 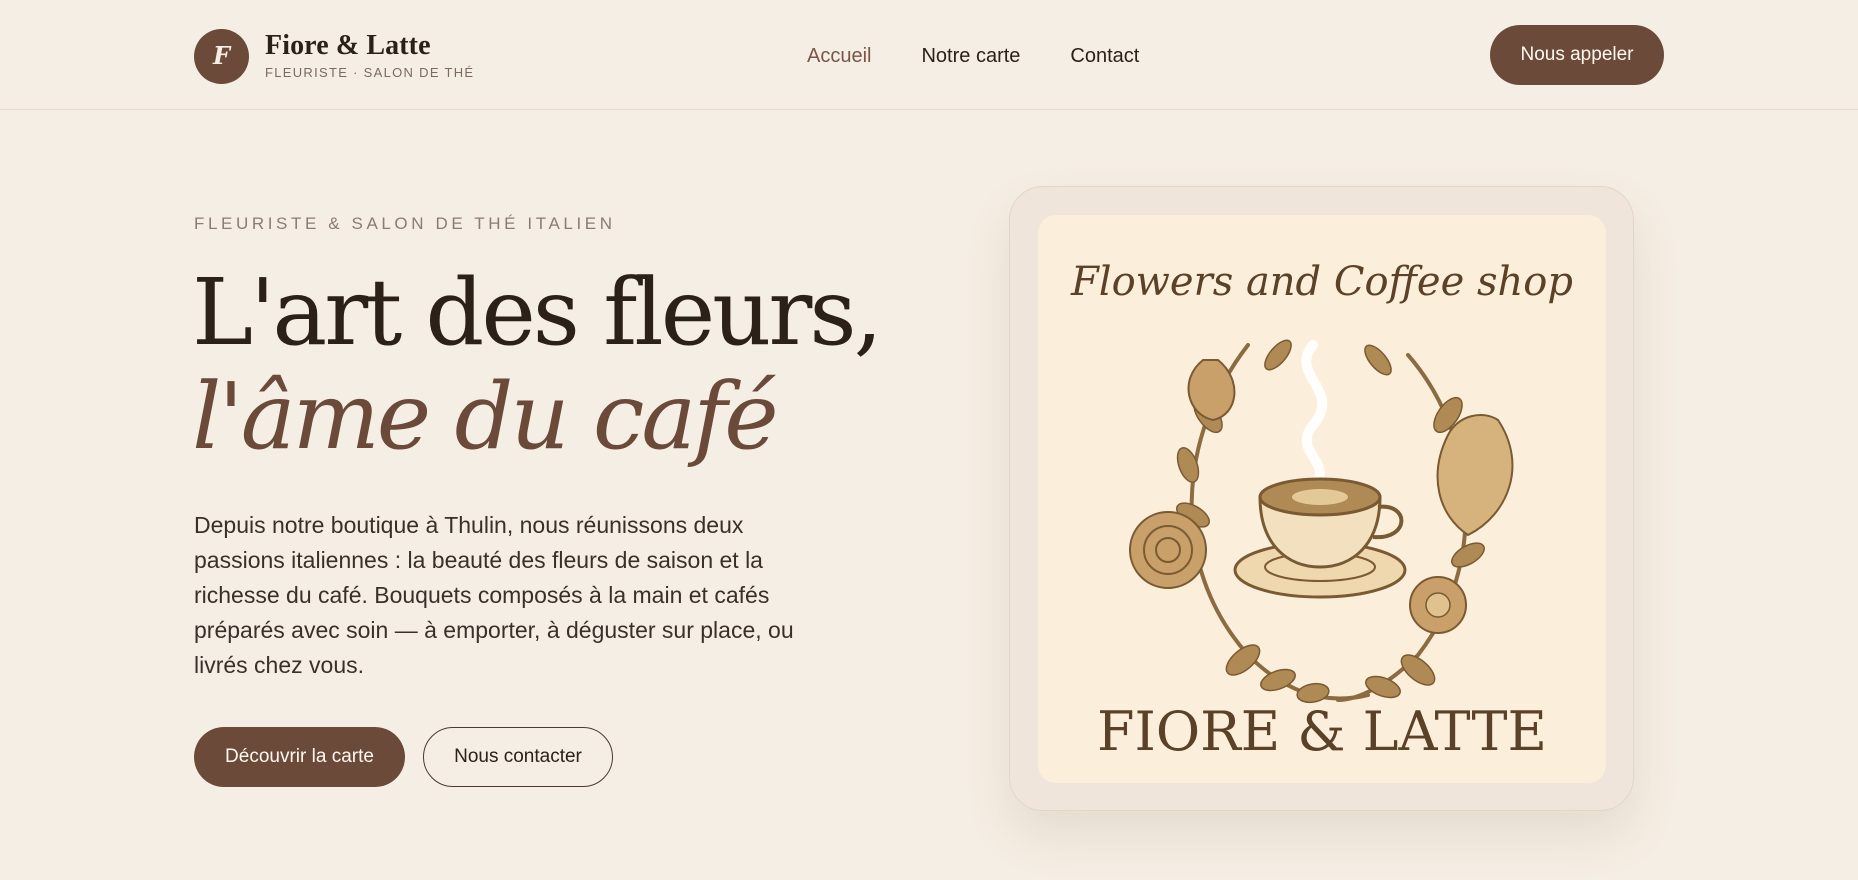 What do you see at coordinates (518, 757) in the screenshot?
I see `contact-us-button: Nous contacter` at bounding box center [518, 757].